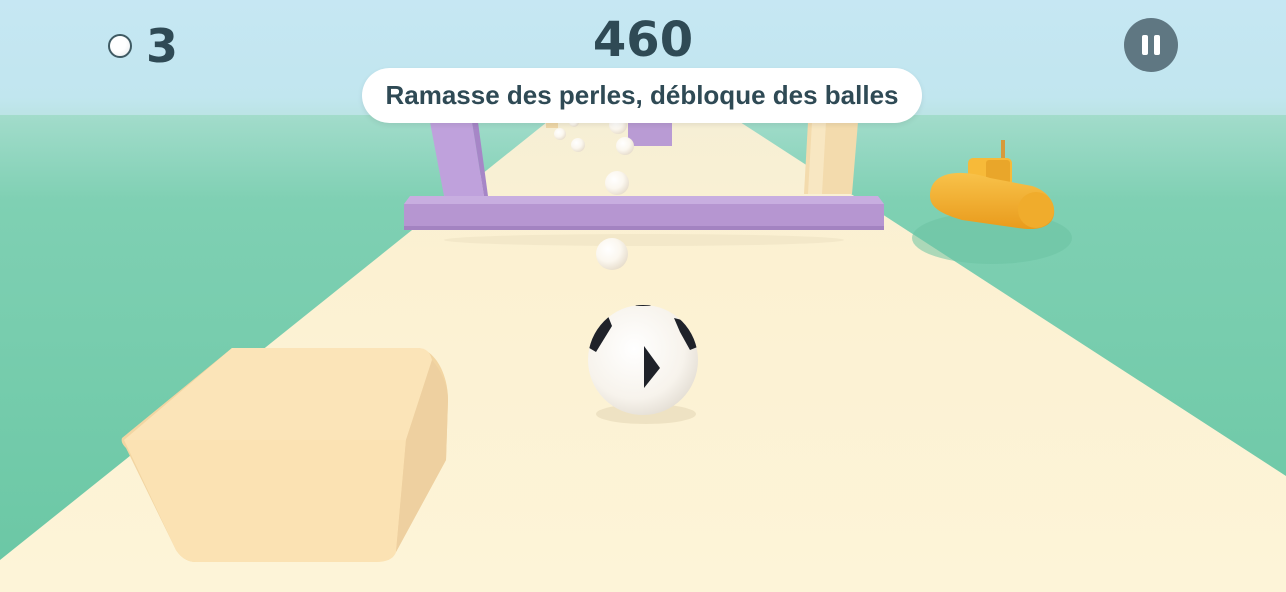 The width and height of the screenshot is (1286, 592). I want to click on purple-gate-bar, so click(644, 200).